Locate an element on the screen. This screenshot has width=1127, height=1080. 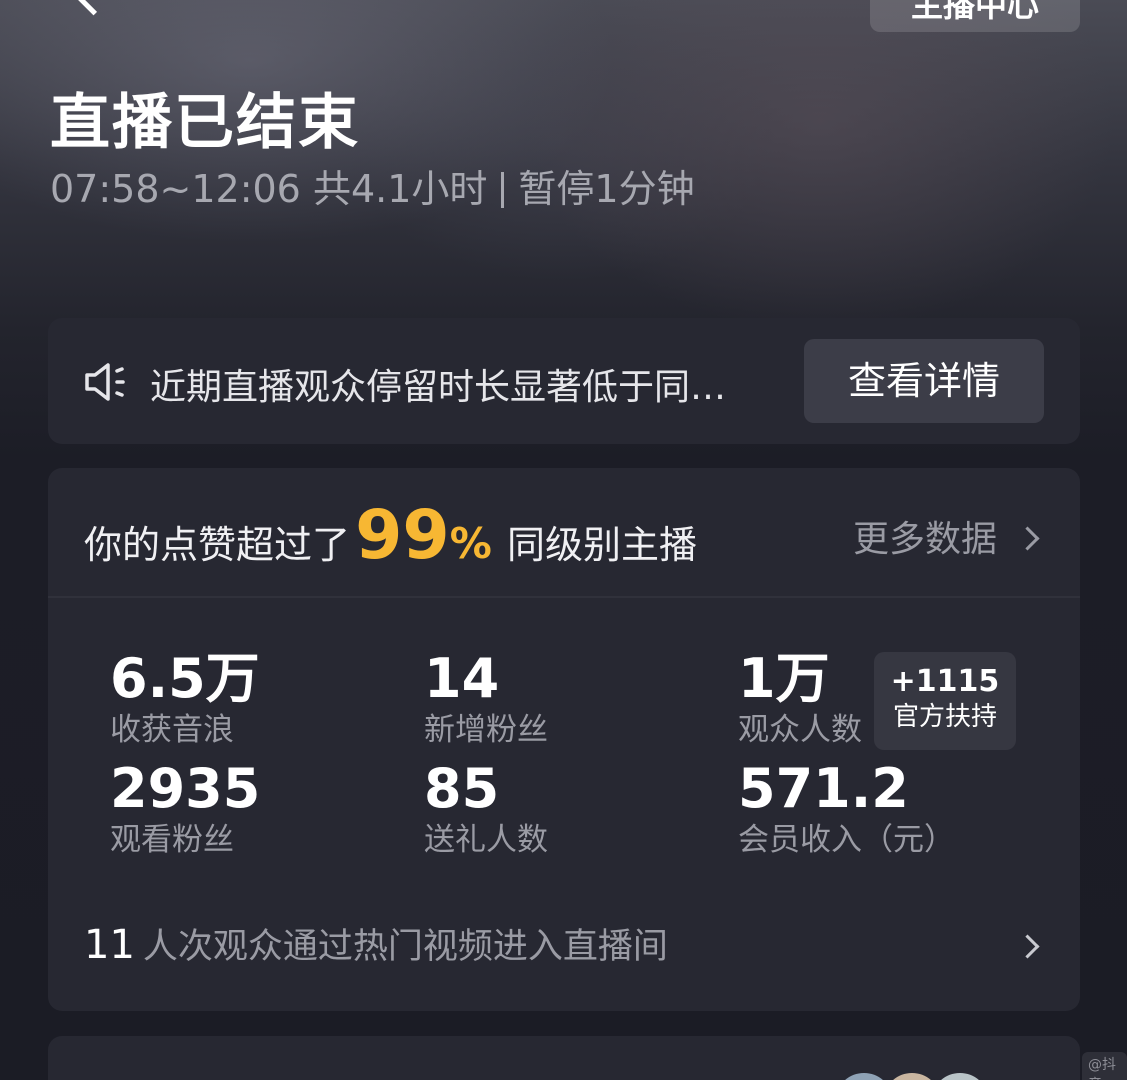
likes-percent-sign: % is located at coordinates (470, 543).